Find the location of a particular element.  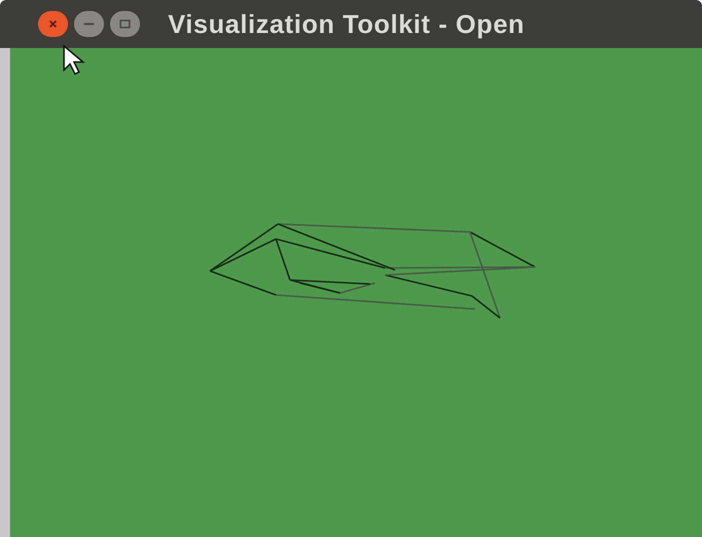

close-button is located at coordinates (53, 24).